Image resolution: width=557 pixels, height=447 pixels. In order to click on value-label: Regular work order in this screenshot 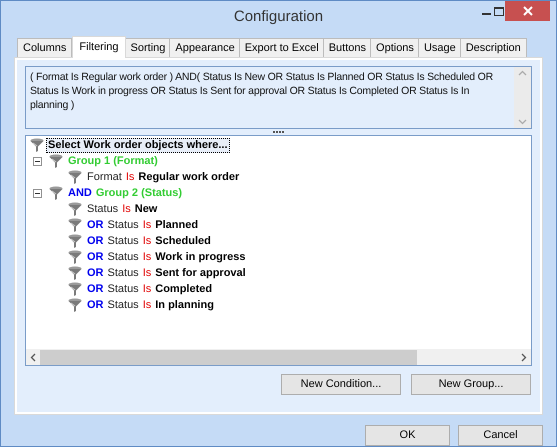, I will do `click(189, 177)`.